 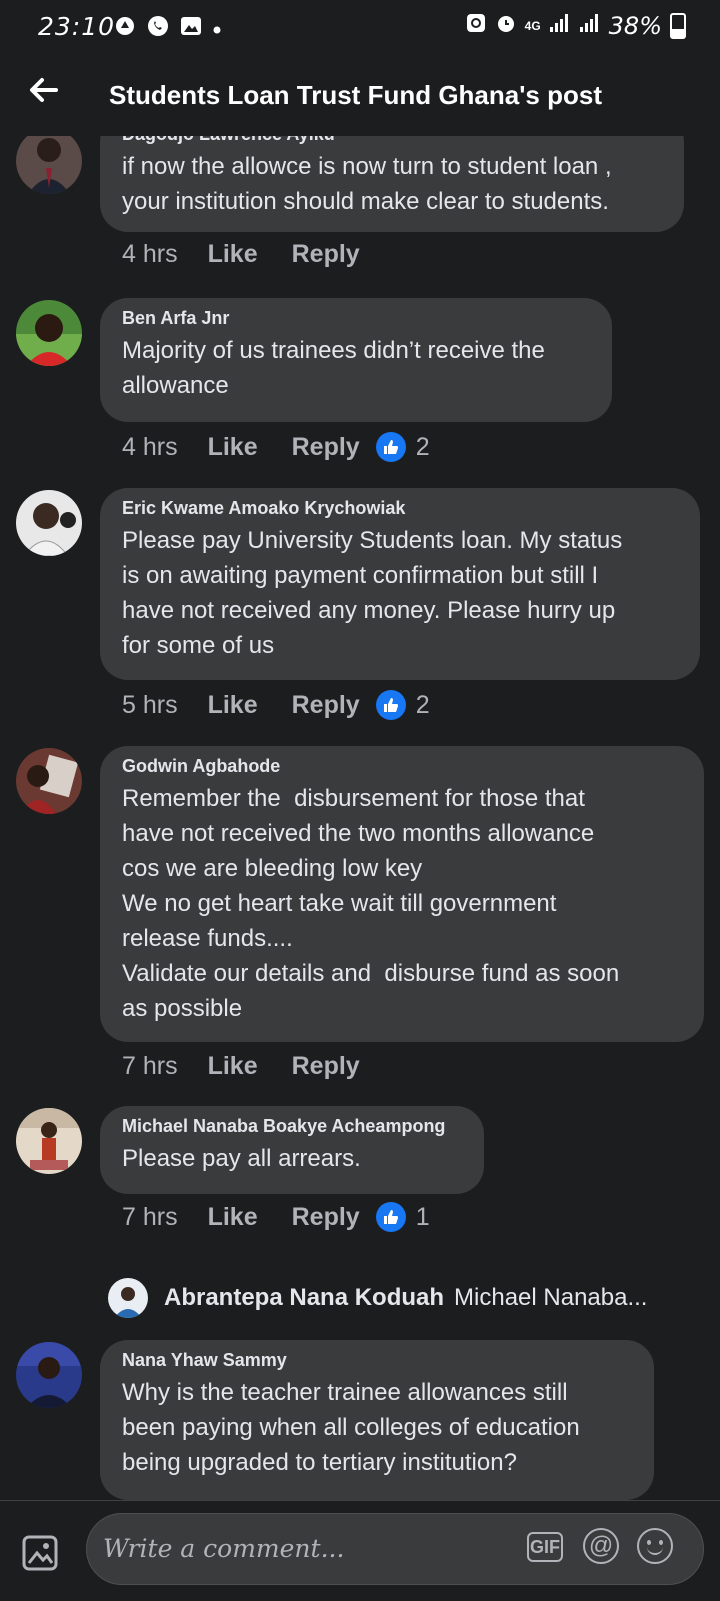 I want to click on reaction-count: 1, so click(x=402, y=1217).